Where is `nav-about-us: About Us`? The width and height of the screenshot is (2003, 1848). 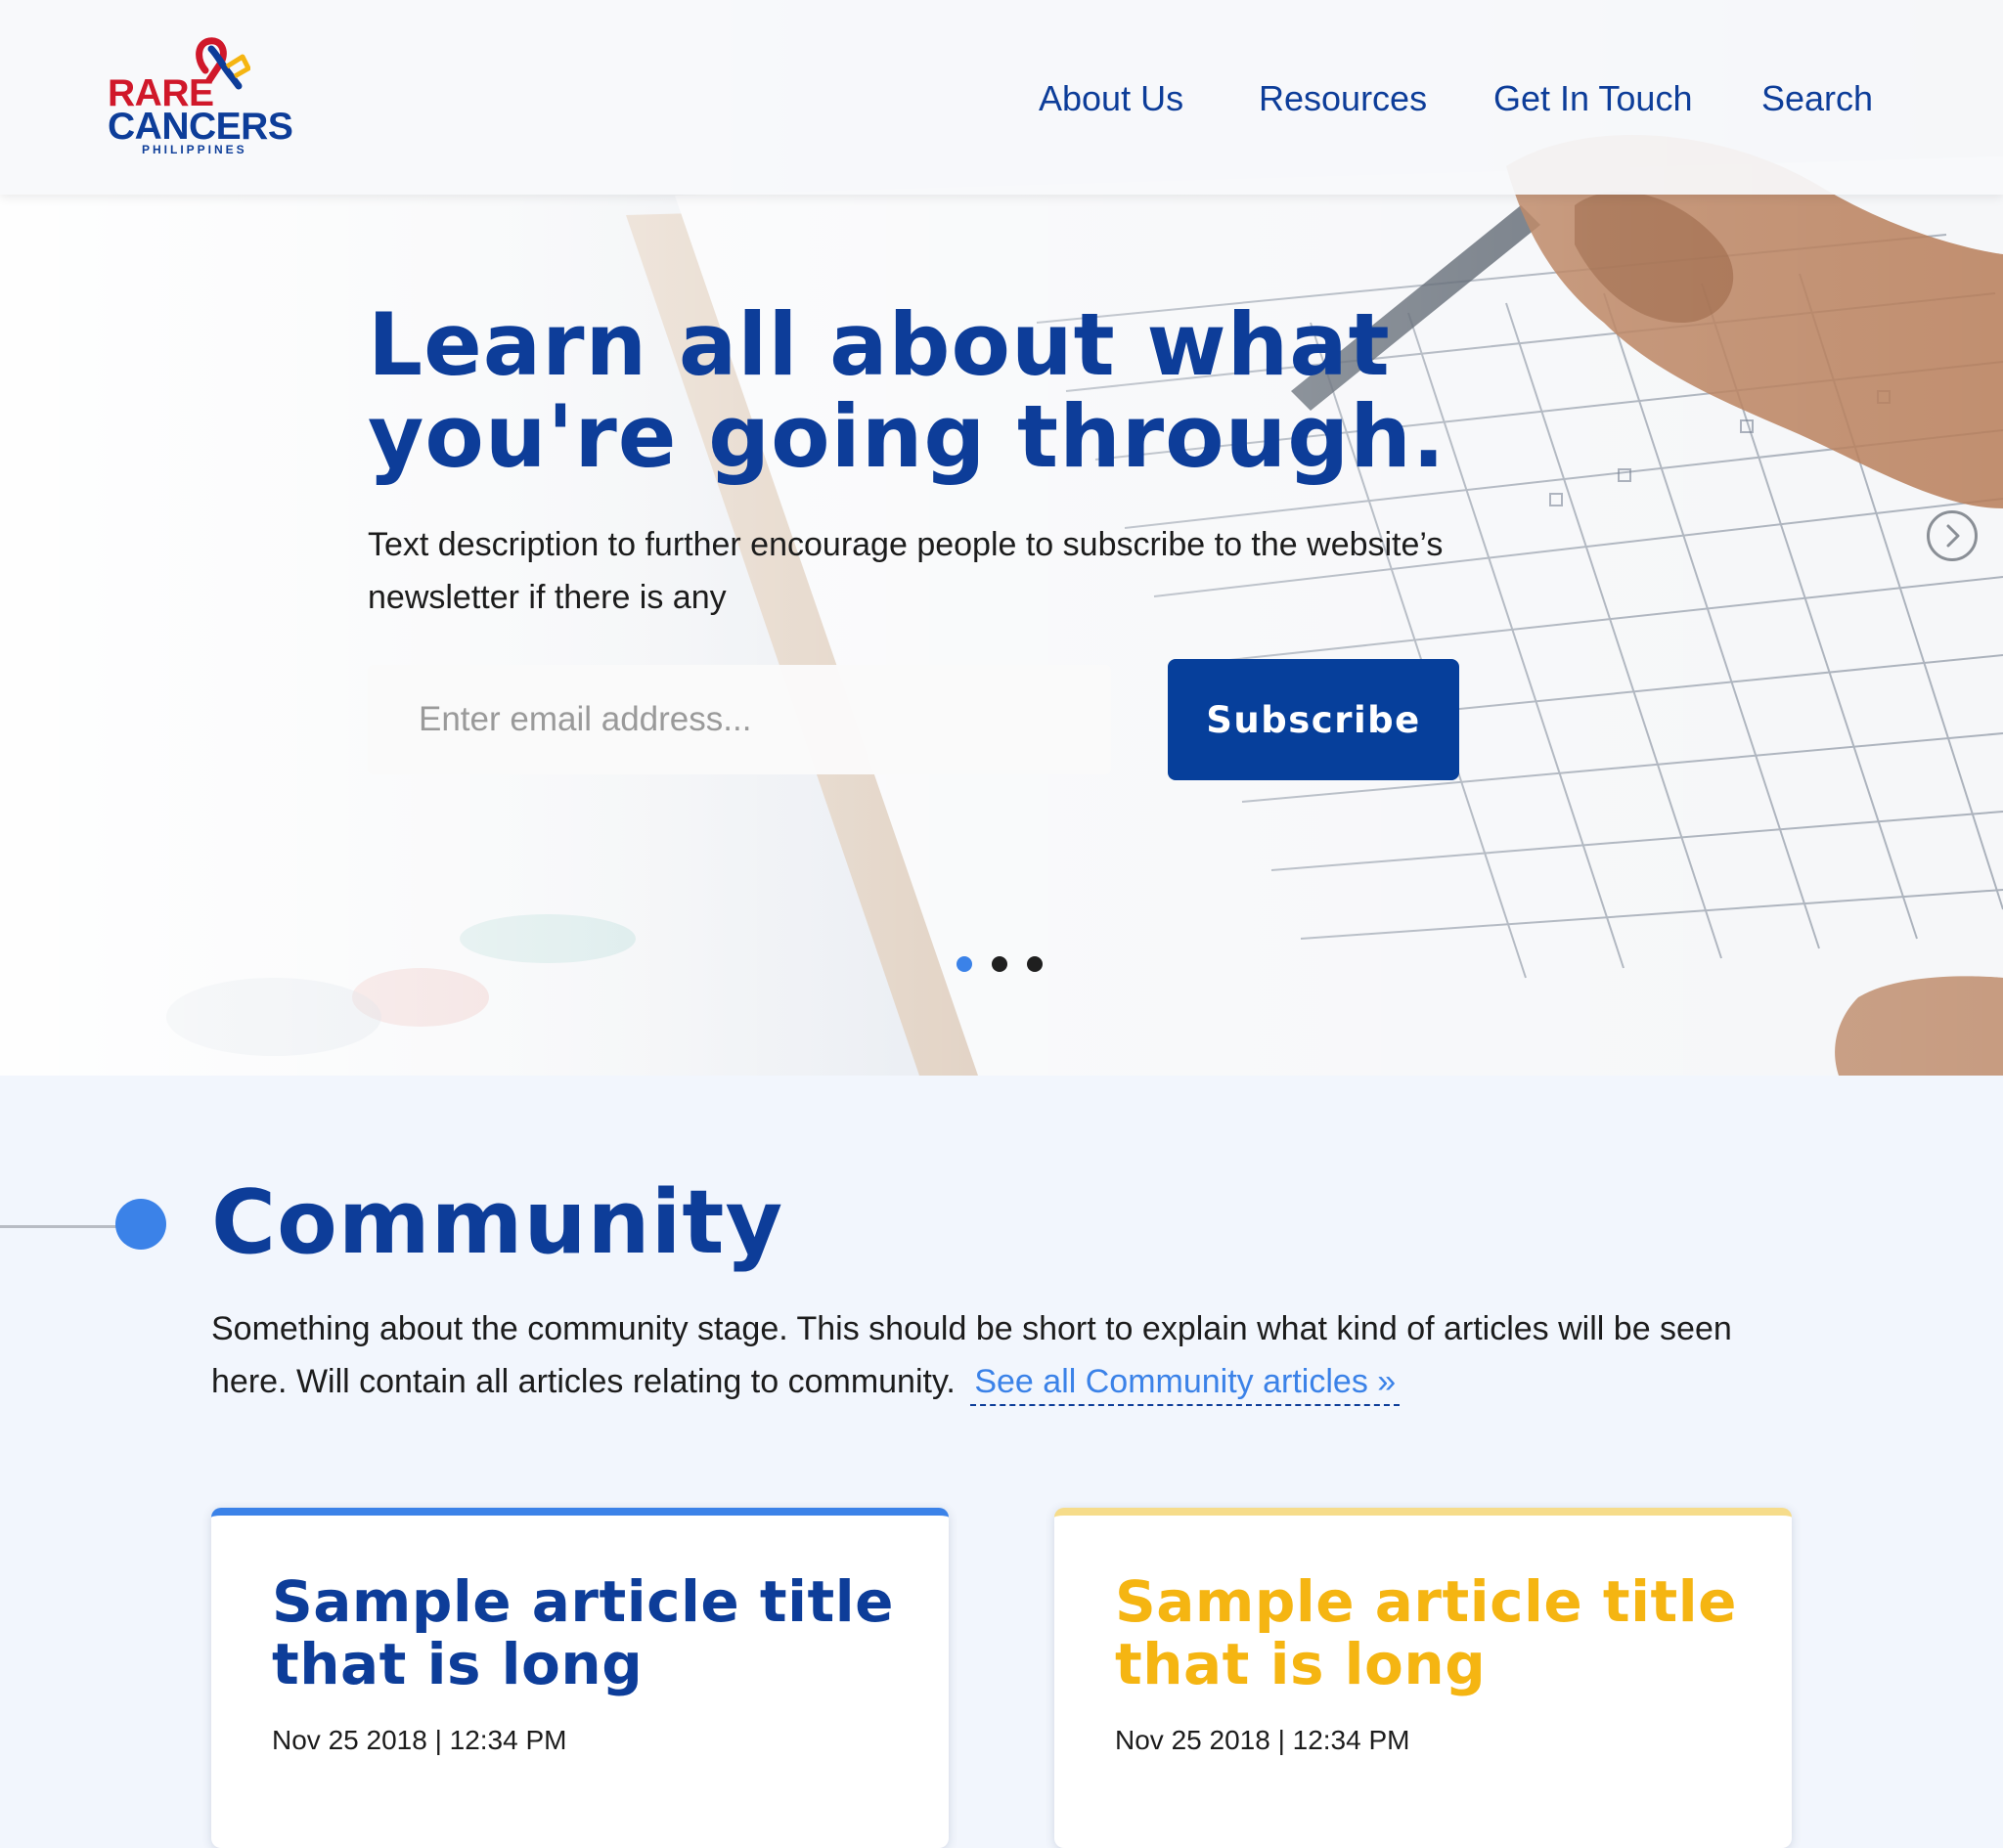 nav-about-us: About Us is located at coordinates (1111, 98).